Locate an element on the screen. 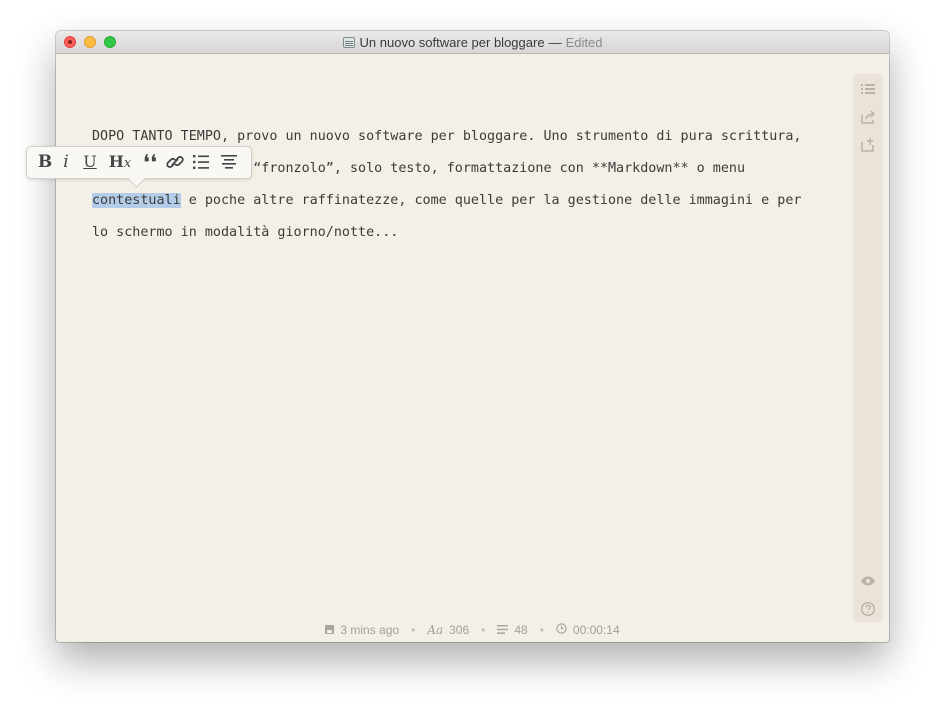 The width and height of the screenshot is (945, 723). selected-text: contestuali is located at coordinates (136, 200).